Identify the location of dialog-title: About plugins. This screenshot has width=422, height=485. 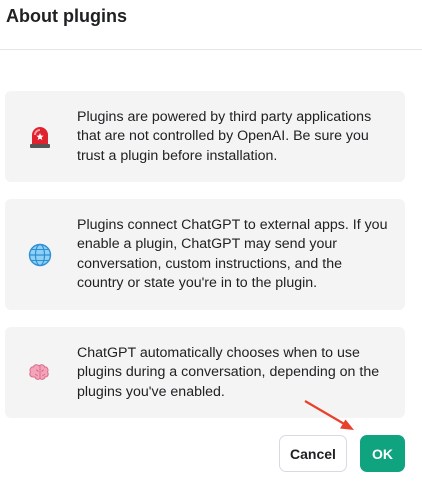
(66, 16).